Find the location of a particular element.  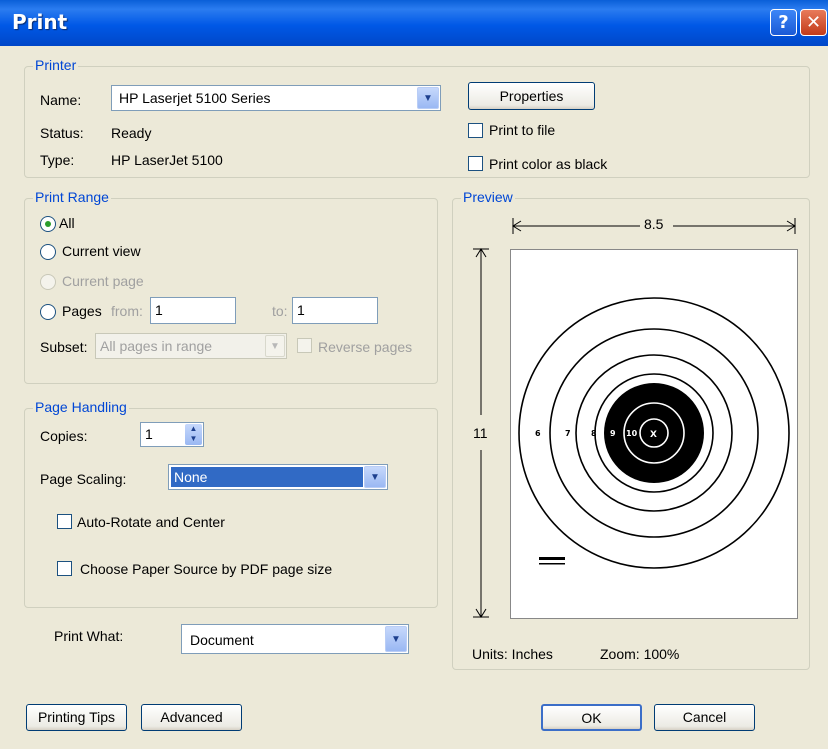

dialog-title: Print is located at coordinates (40, 22).